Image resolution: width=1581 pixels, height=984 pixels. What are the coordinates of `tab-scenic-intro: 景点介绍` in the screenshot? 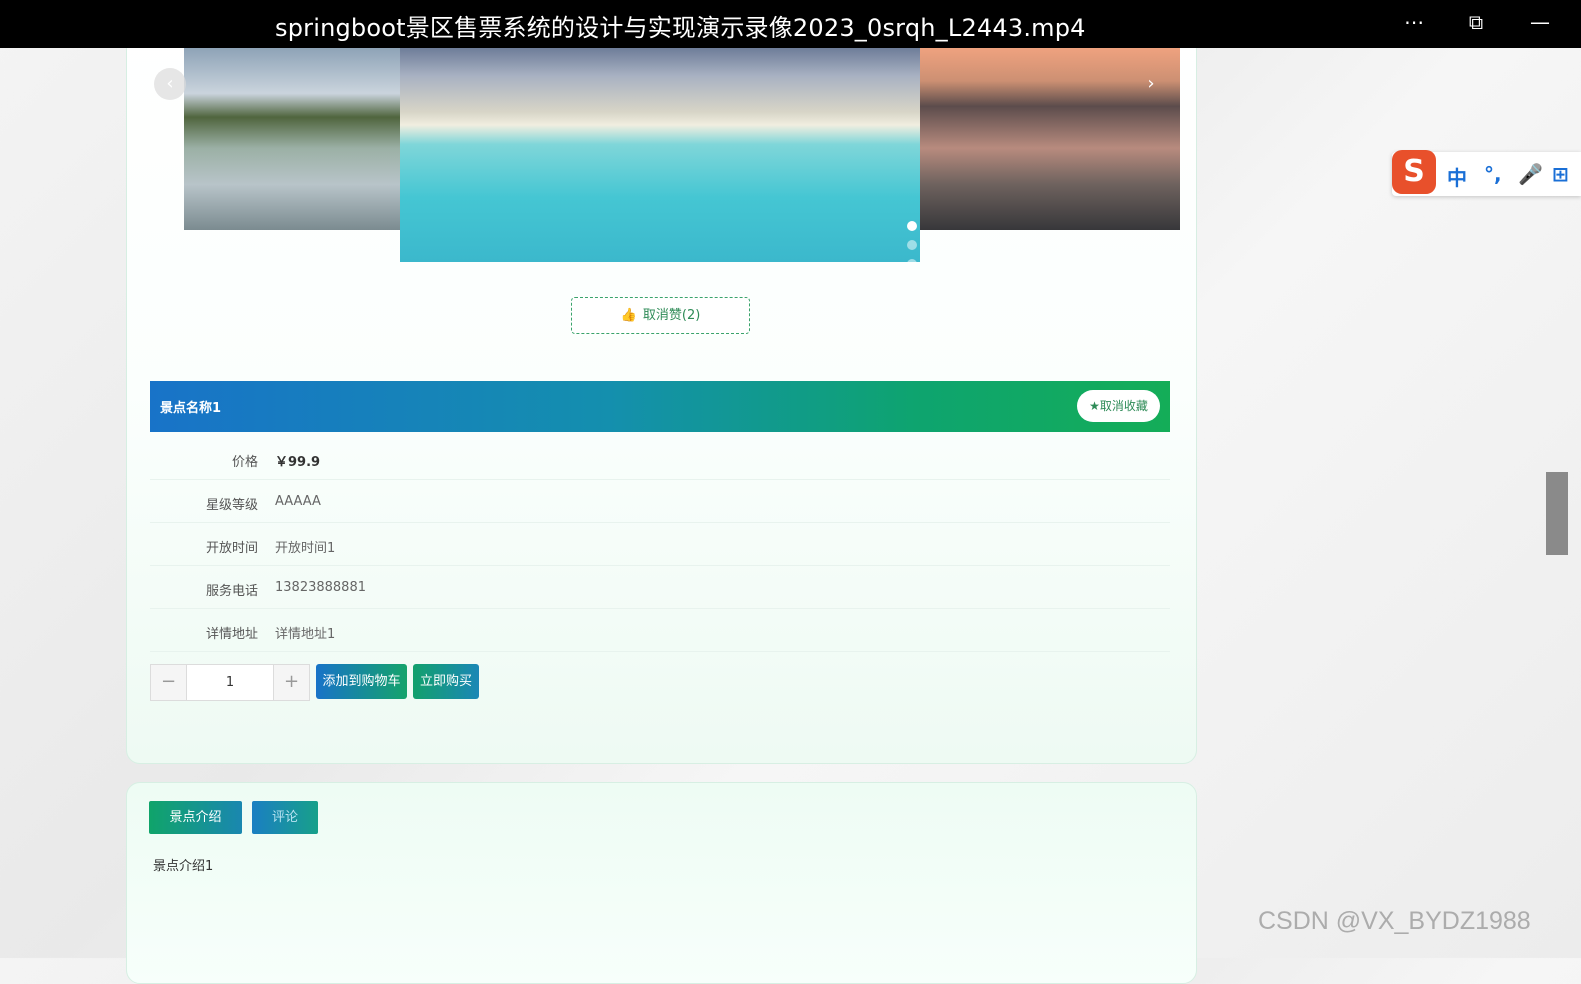 It's located at (195, 817).